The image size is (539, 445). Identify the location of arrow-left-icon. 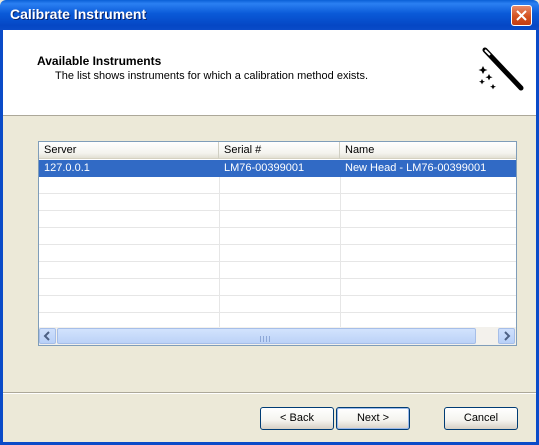
(46, 336).